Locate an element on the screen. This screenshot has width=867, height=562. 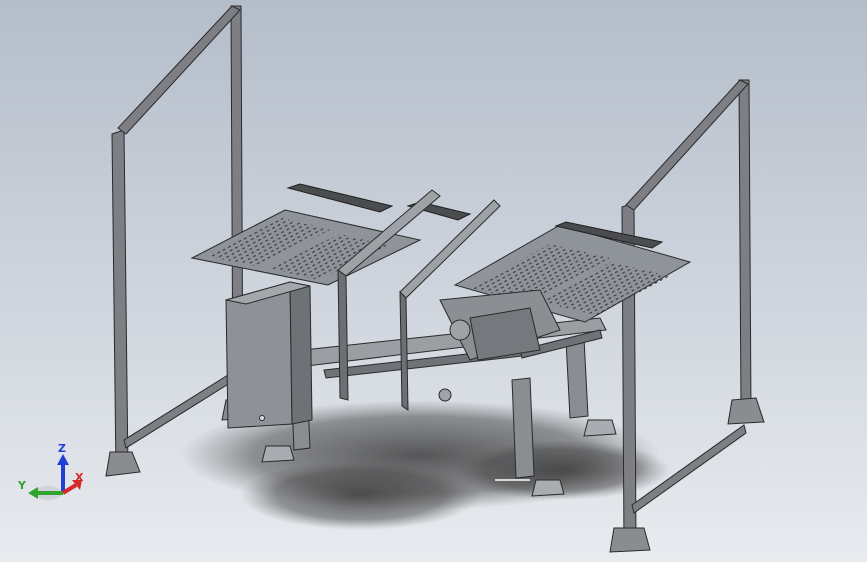
electrical-cabinet is located at coordinates (269, 355).